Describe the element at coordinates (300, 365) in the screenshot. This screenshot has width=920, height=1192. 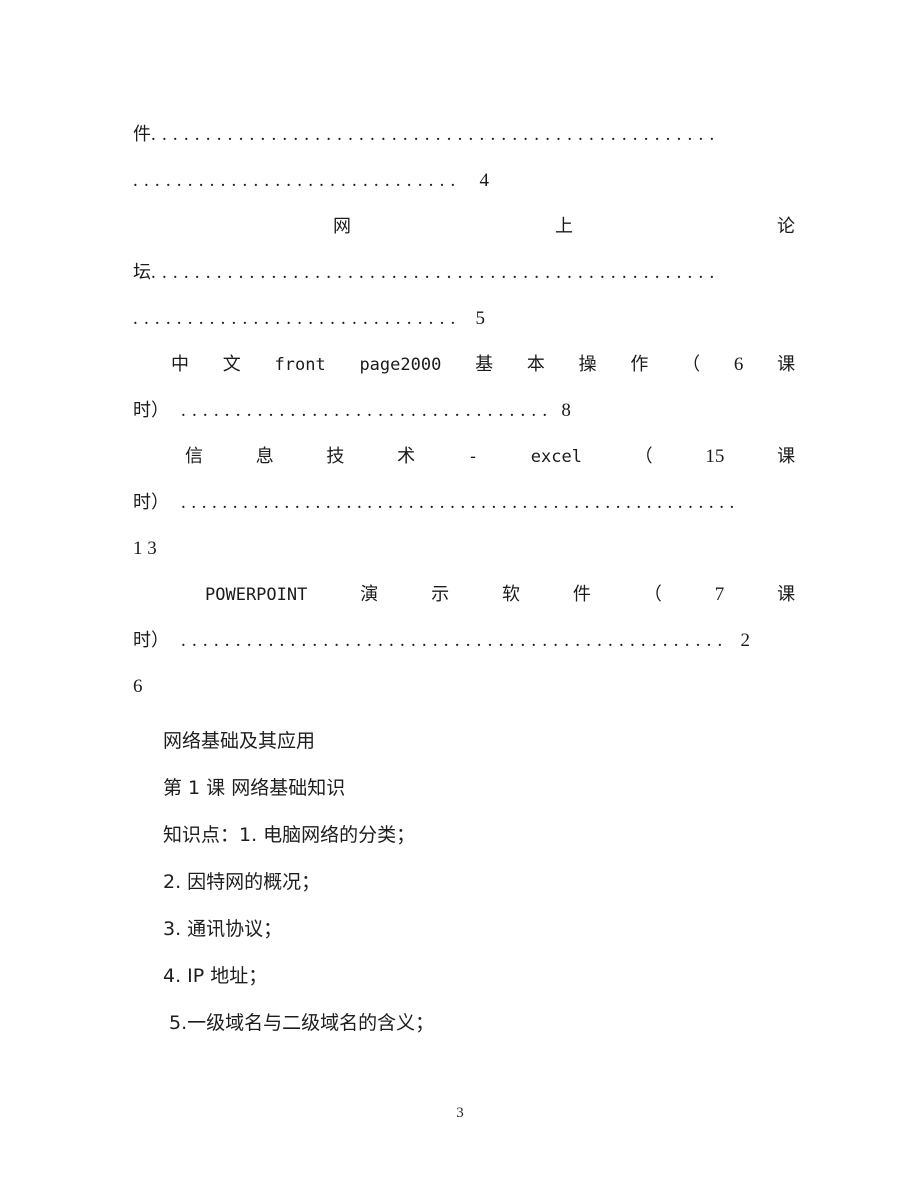
I see `toc-token: front` at that location.